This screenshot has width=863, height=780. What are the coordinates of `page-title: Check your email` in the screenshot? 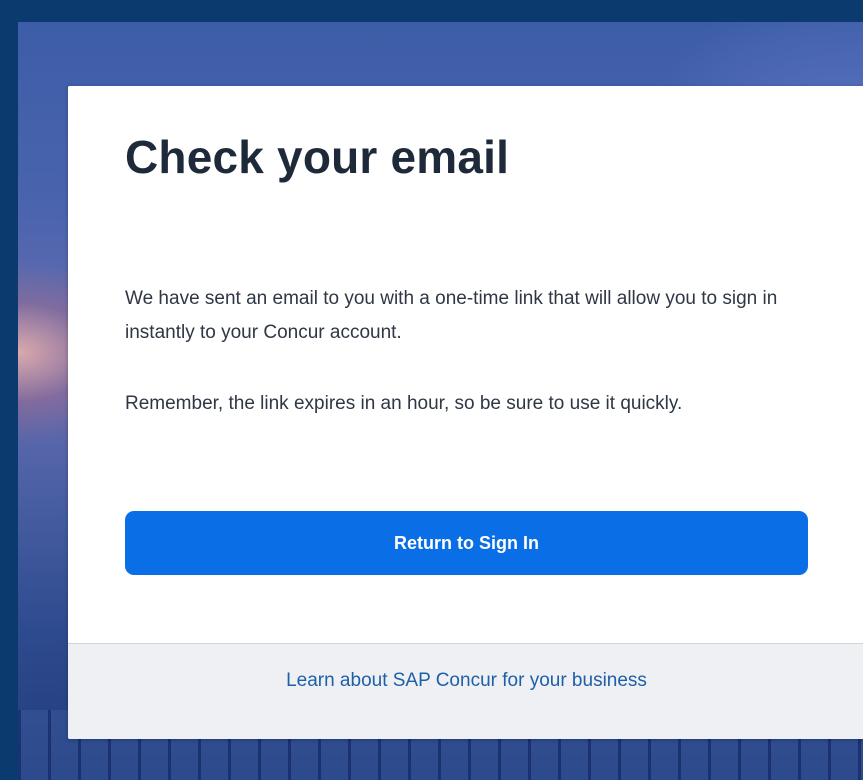 It's located at (317, 157).